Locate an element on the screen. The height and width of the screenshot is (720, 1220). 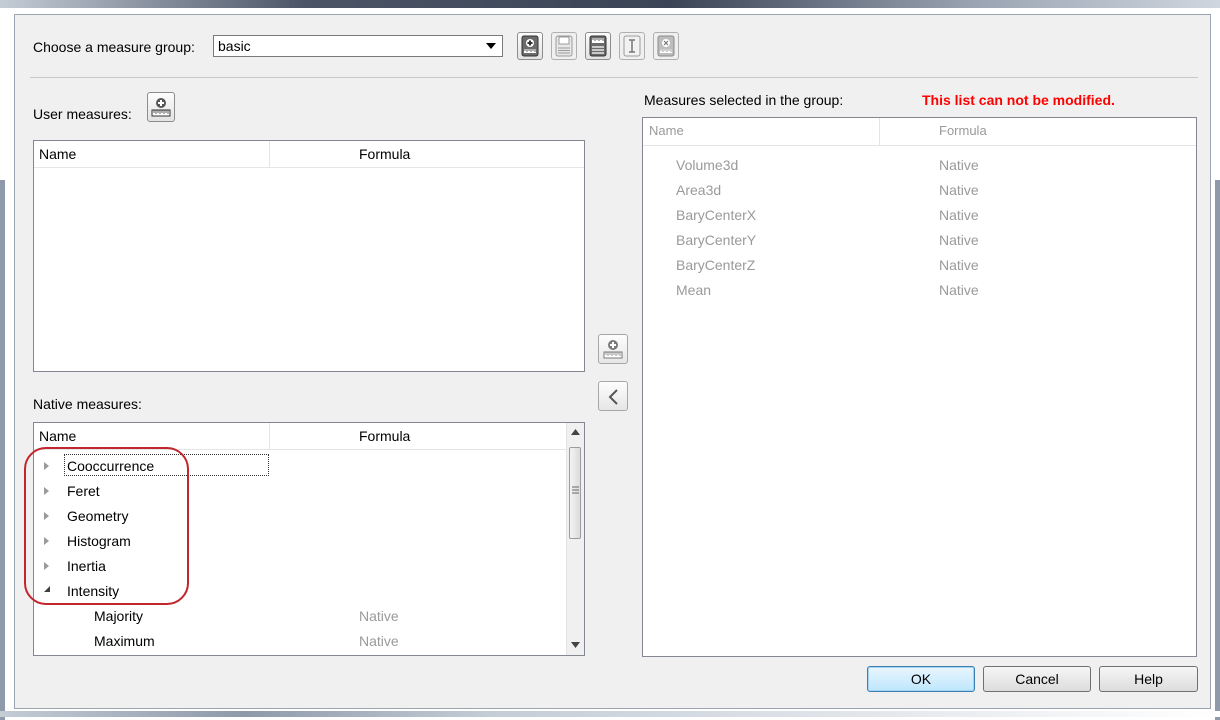
tree-child-majority-formula: Native is located at coordinates (379, 616).